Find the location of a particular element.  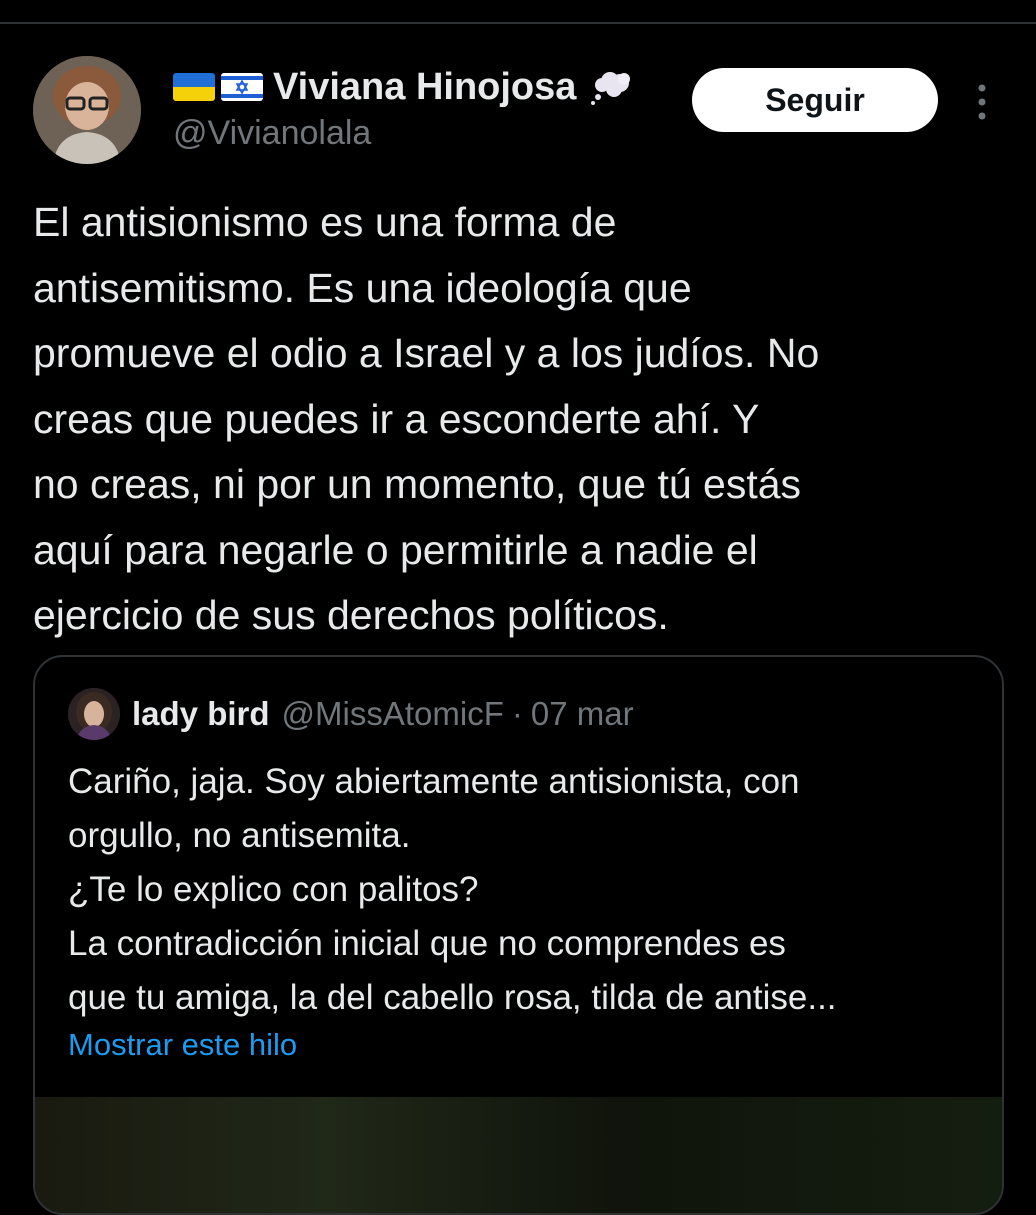

quote-header: lady bird @MissAtomicF · 07 mar is located at coordinates (351, 714).